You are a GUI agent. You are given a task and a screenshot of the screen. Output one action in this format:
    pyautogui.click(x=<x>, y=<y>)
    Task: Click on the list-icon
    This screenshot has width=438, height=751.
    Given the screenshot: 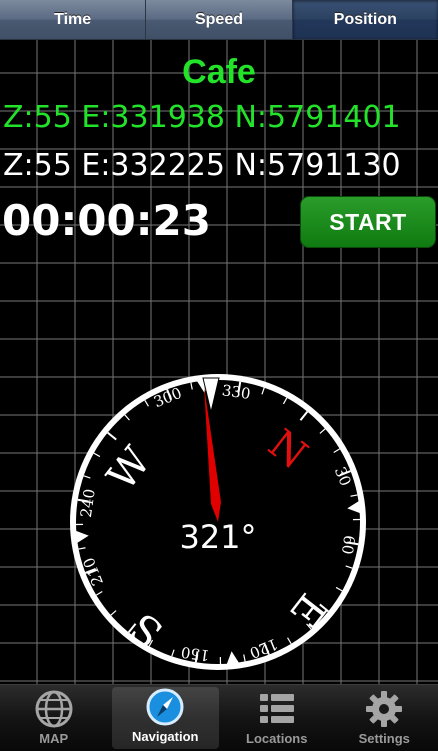 What is the action you would take?
    pyautogui.click(x=277, y=709)
    